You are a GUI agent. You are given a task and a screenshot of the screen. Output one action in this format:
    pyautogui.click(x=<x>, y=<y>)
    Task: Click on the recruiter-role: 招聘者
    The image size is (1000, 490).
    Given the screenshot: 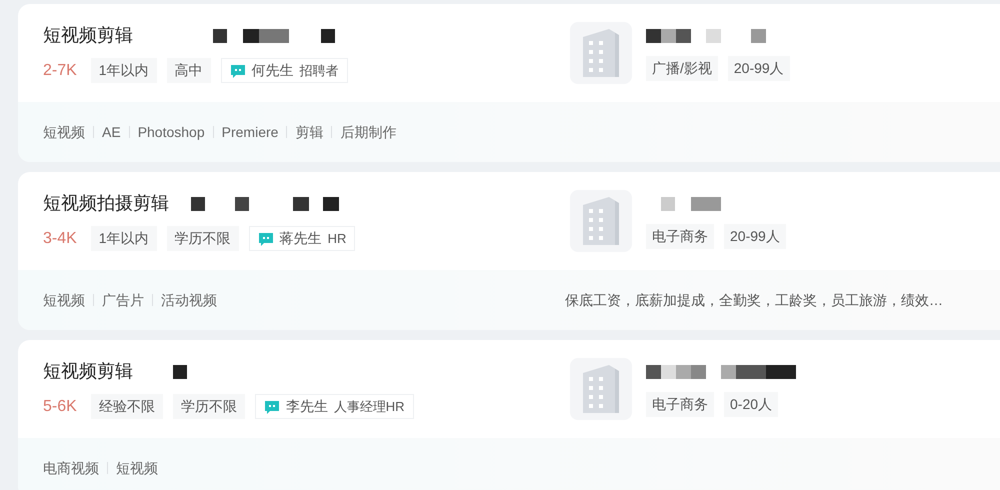 What is the action you would take?
    pyautogui.click(x=319, y=71)
    